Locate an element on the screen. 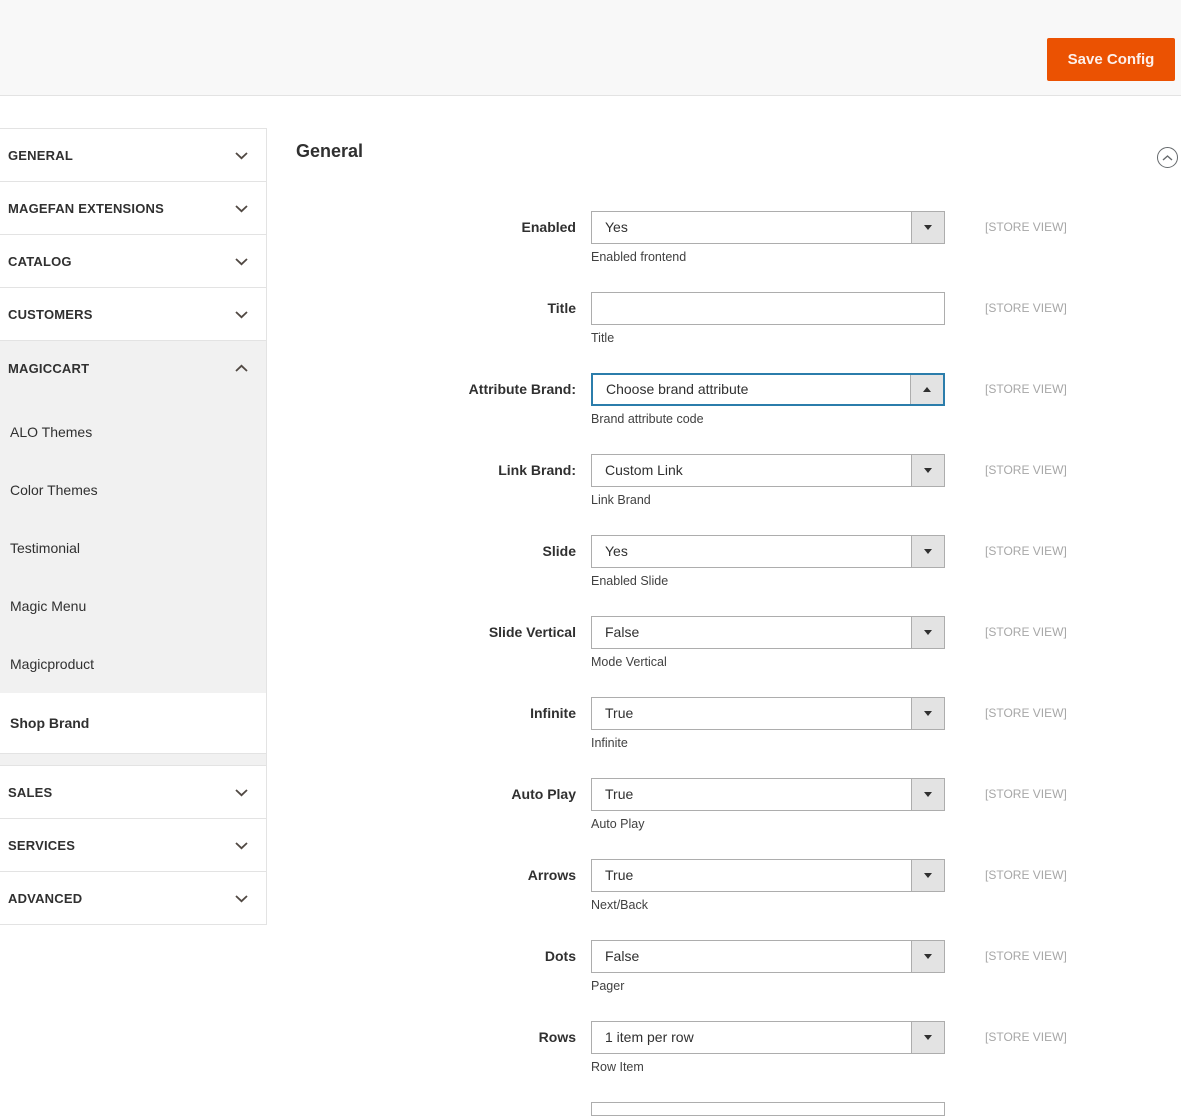 Image resolution: width=1181 pixels, height=1116 pixels. field-note: Pager is located at coordinates (608, 986).